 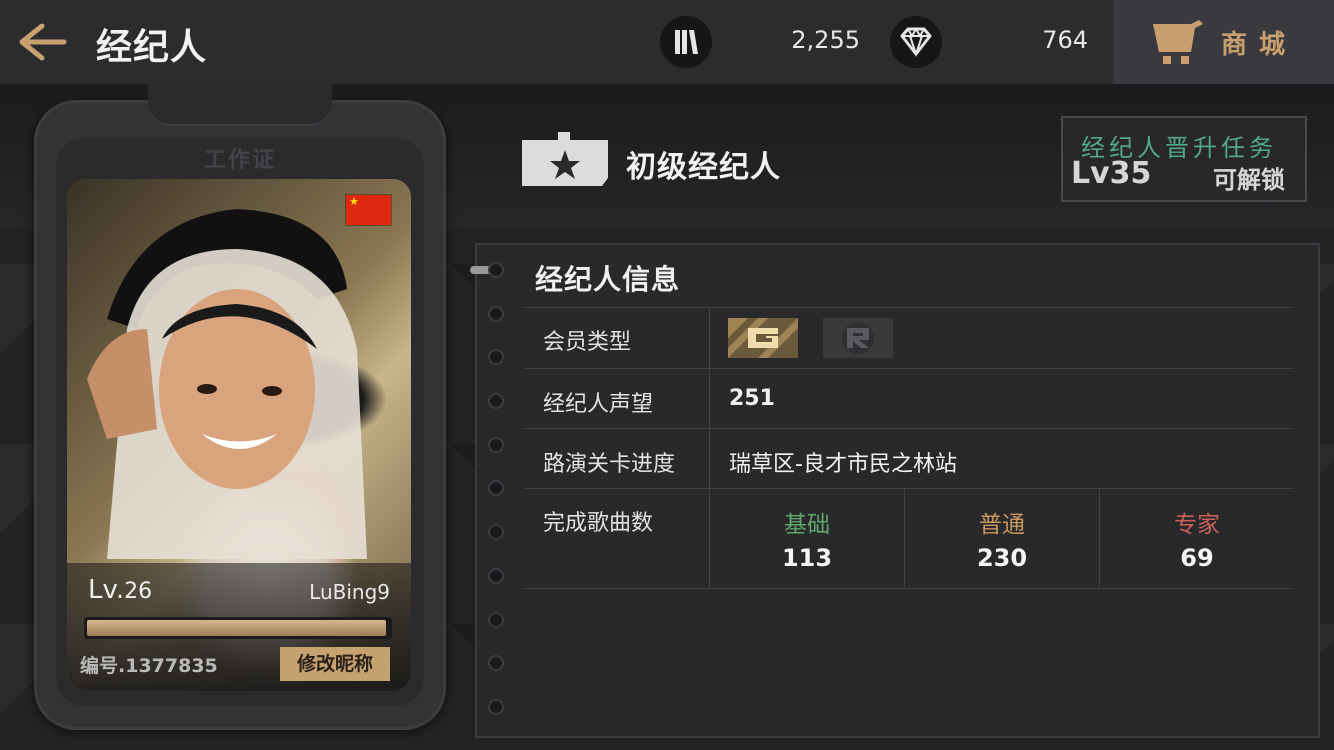 What do you see at coordinates (1002, 525) in the screenshot?
I see `songs-normal-label: 普通` at bounding box center [1002, 525].